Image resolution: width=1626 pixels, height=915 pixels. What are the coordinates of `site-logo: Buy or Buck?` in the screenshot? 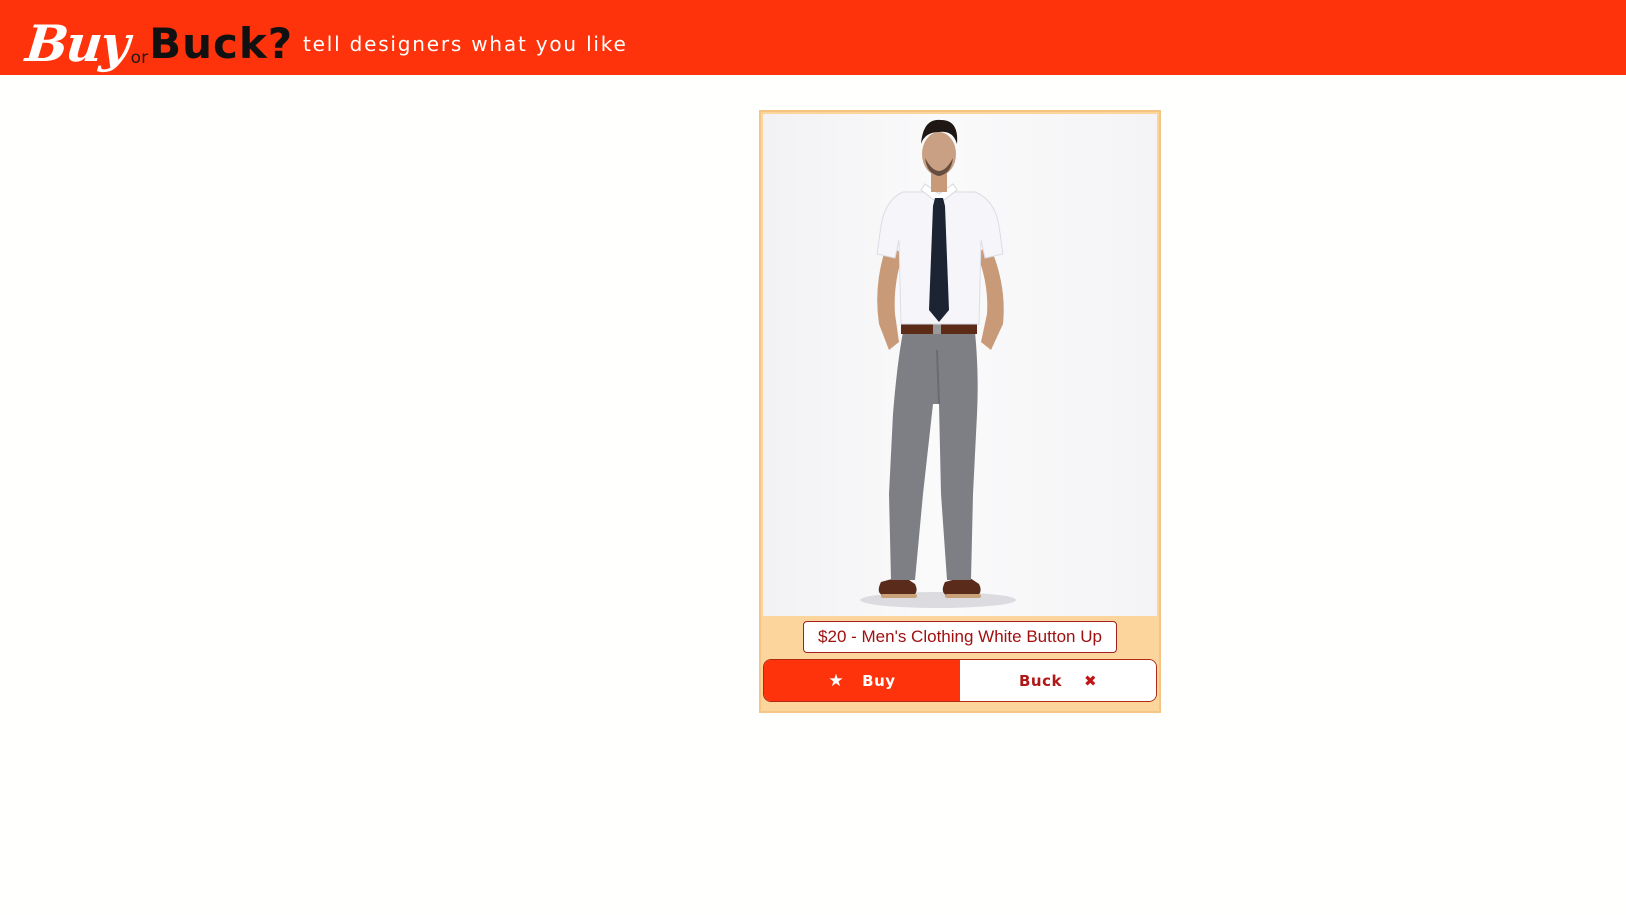 It's located at (158, 39).